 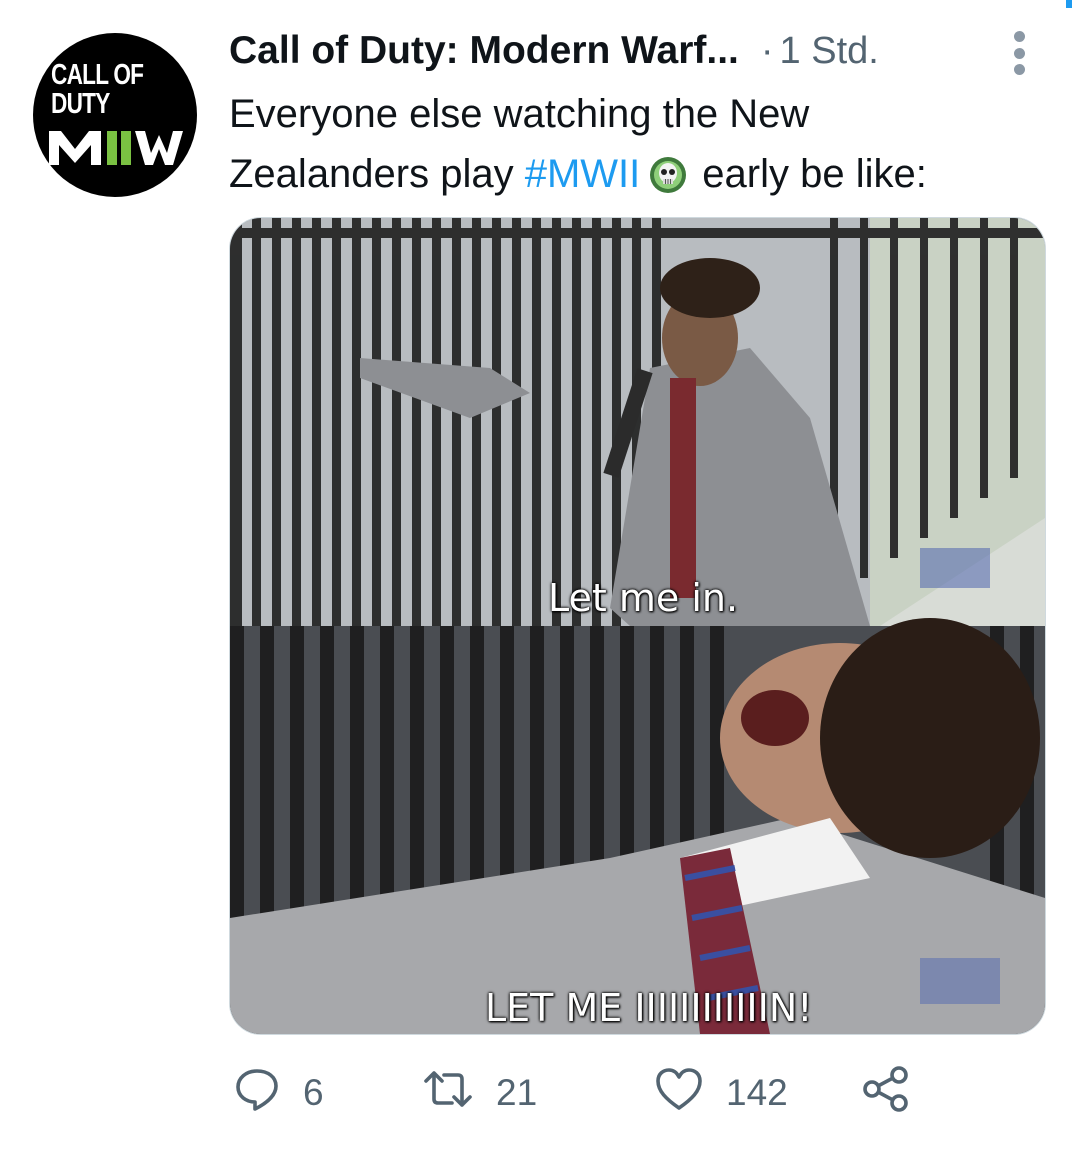 I want to click on avatar-mw-logo, so click(x=115, y=149).